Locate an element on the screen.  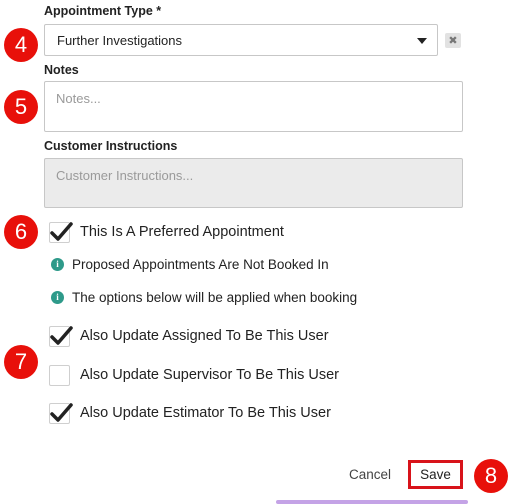
step-badge-5: 5 is located at coordinates (21, 107).